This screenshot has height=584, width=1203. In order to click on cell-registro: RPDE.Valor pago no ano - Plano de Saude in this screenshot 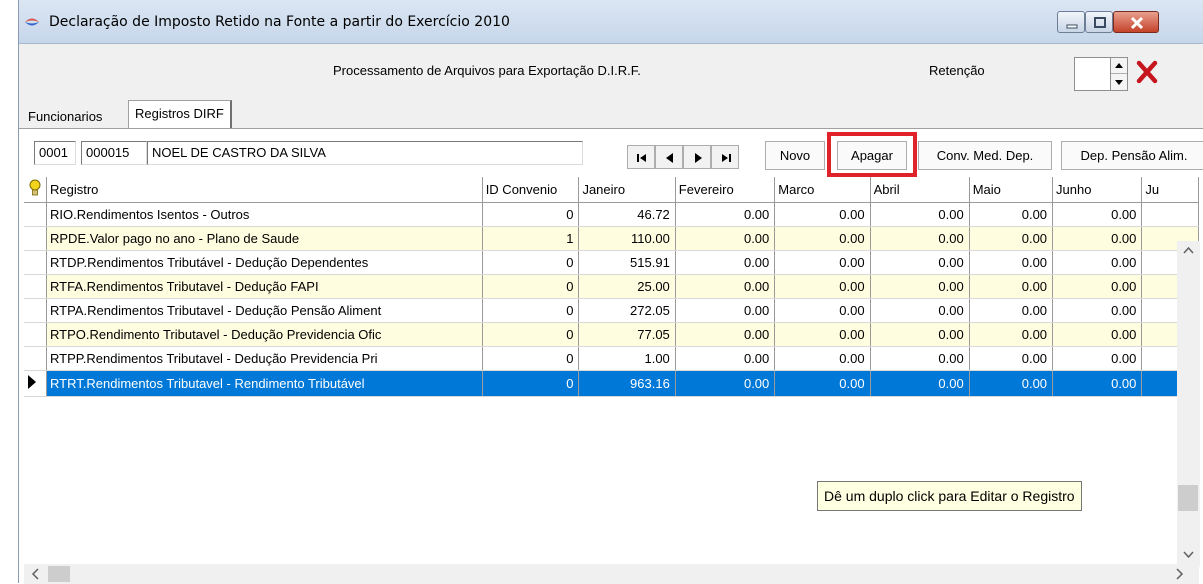, I will do `click(264, 238)`.